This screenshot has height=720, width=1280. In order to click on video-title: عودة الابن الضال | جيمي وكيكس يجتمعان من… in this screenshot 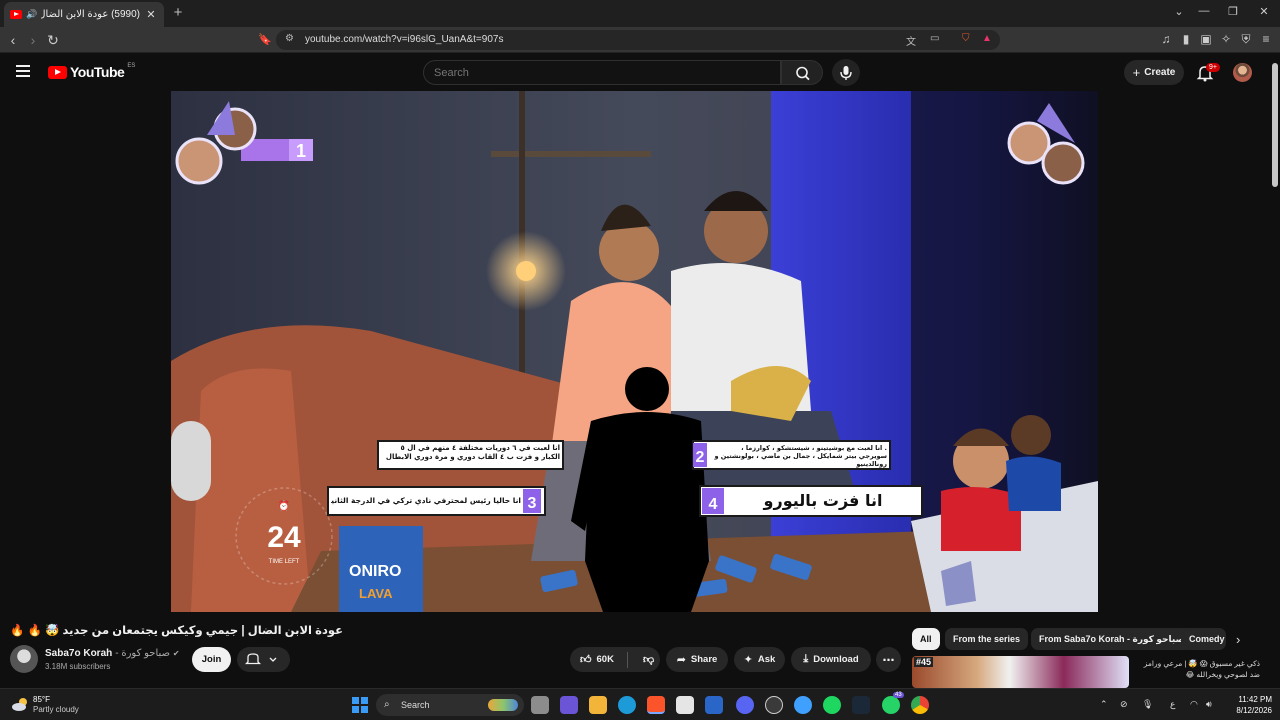, I will do `click(176, 631)`.